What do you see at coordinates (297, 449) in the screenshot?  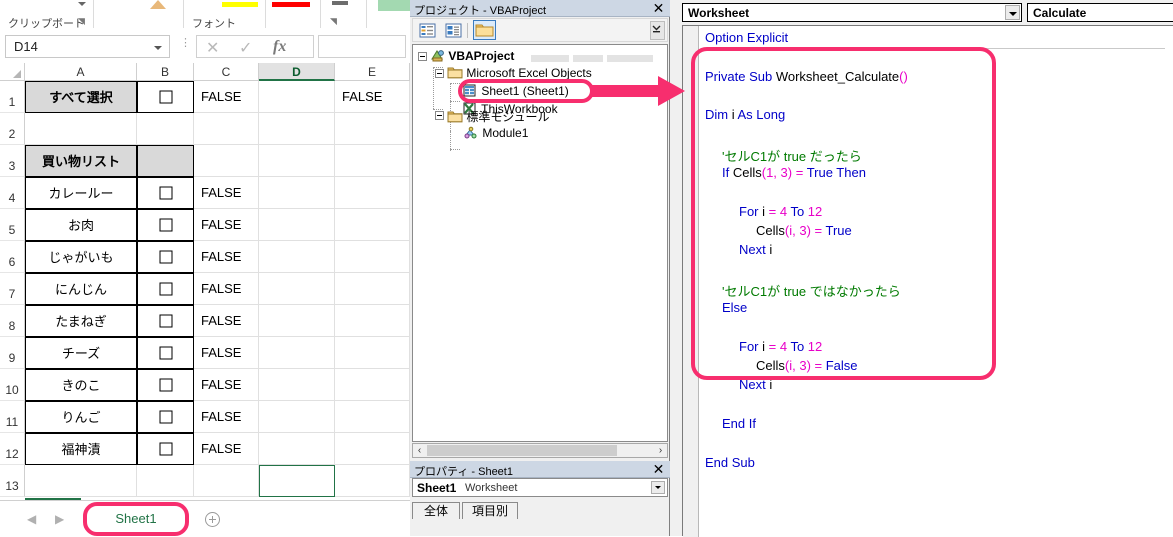 I see `cell-D12` at bounding box center [297, 449].